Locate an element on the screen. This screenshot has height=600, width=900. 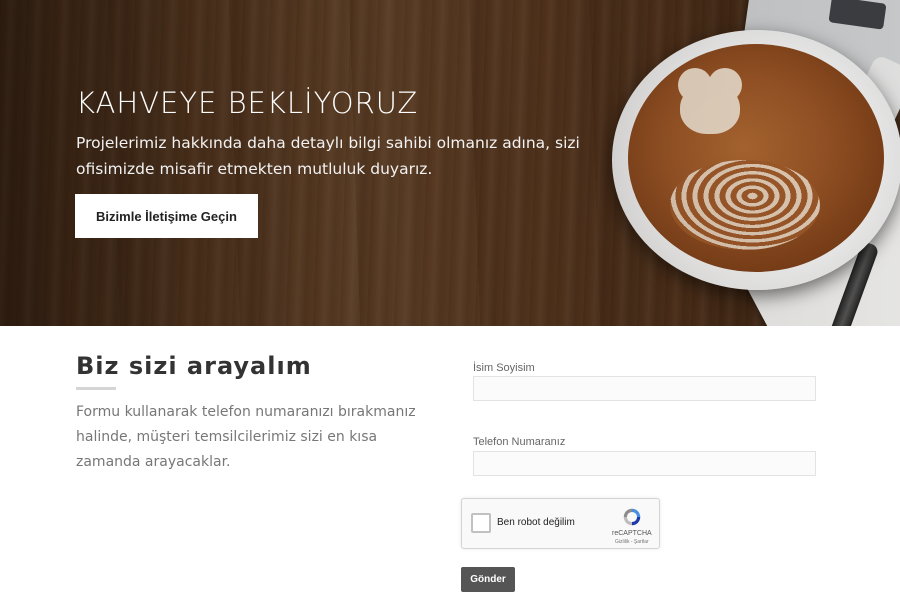
recaptcha-checkbox is located at coordinates (481, 523).